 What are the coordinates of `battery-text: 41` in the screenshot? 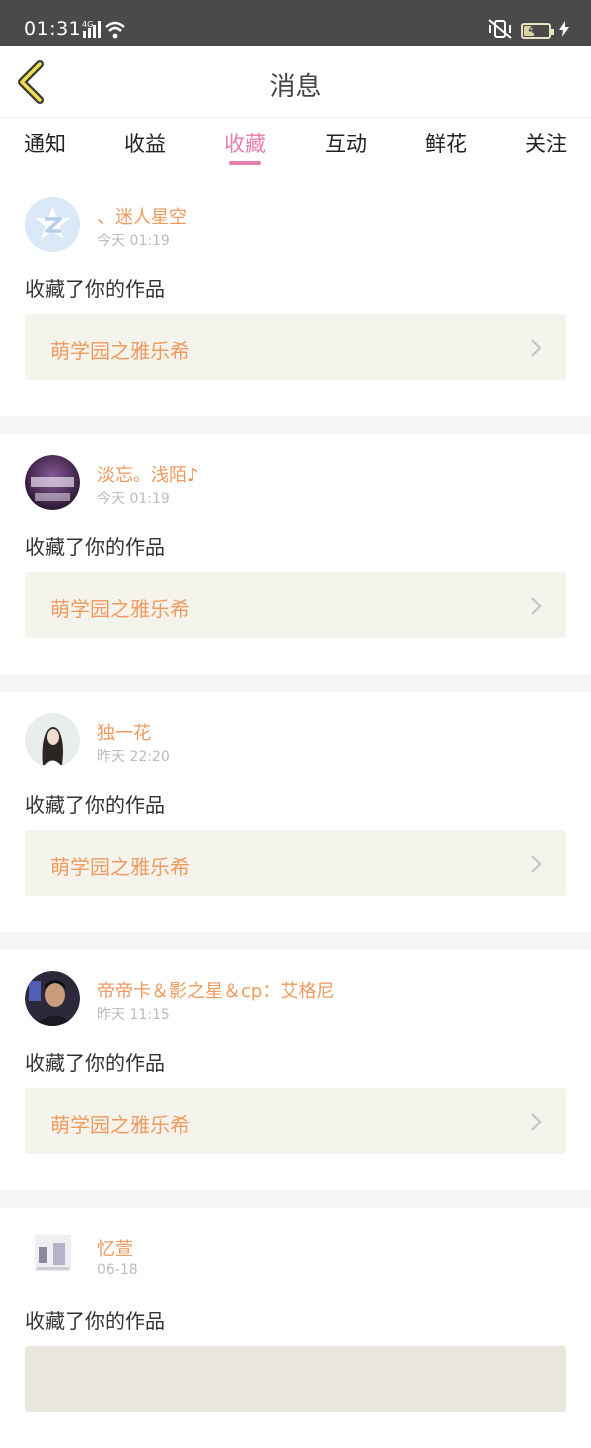 It's located at (536, 29).